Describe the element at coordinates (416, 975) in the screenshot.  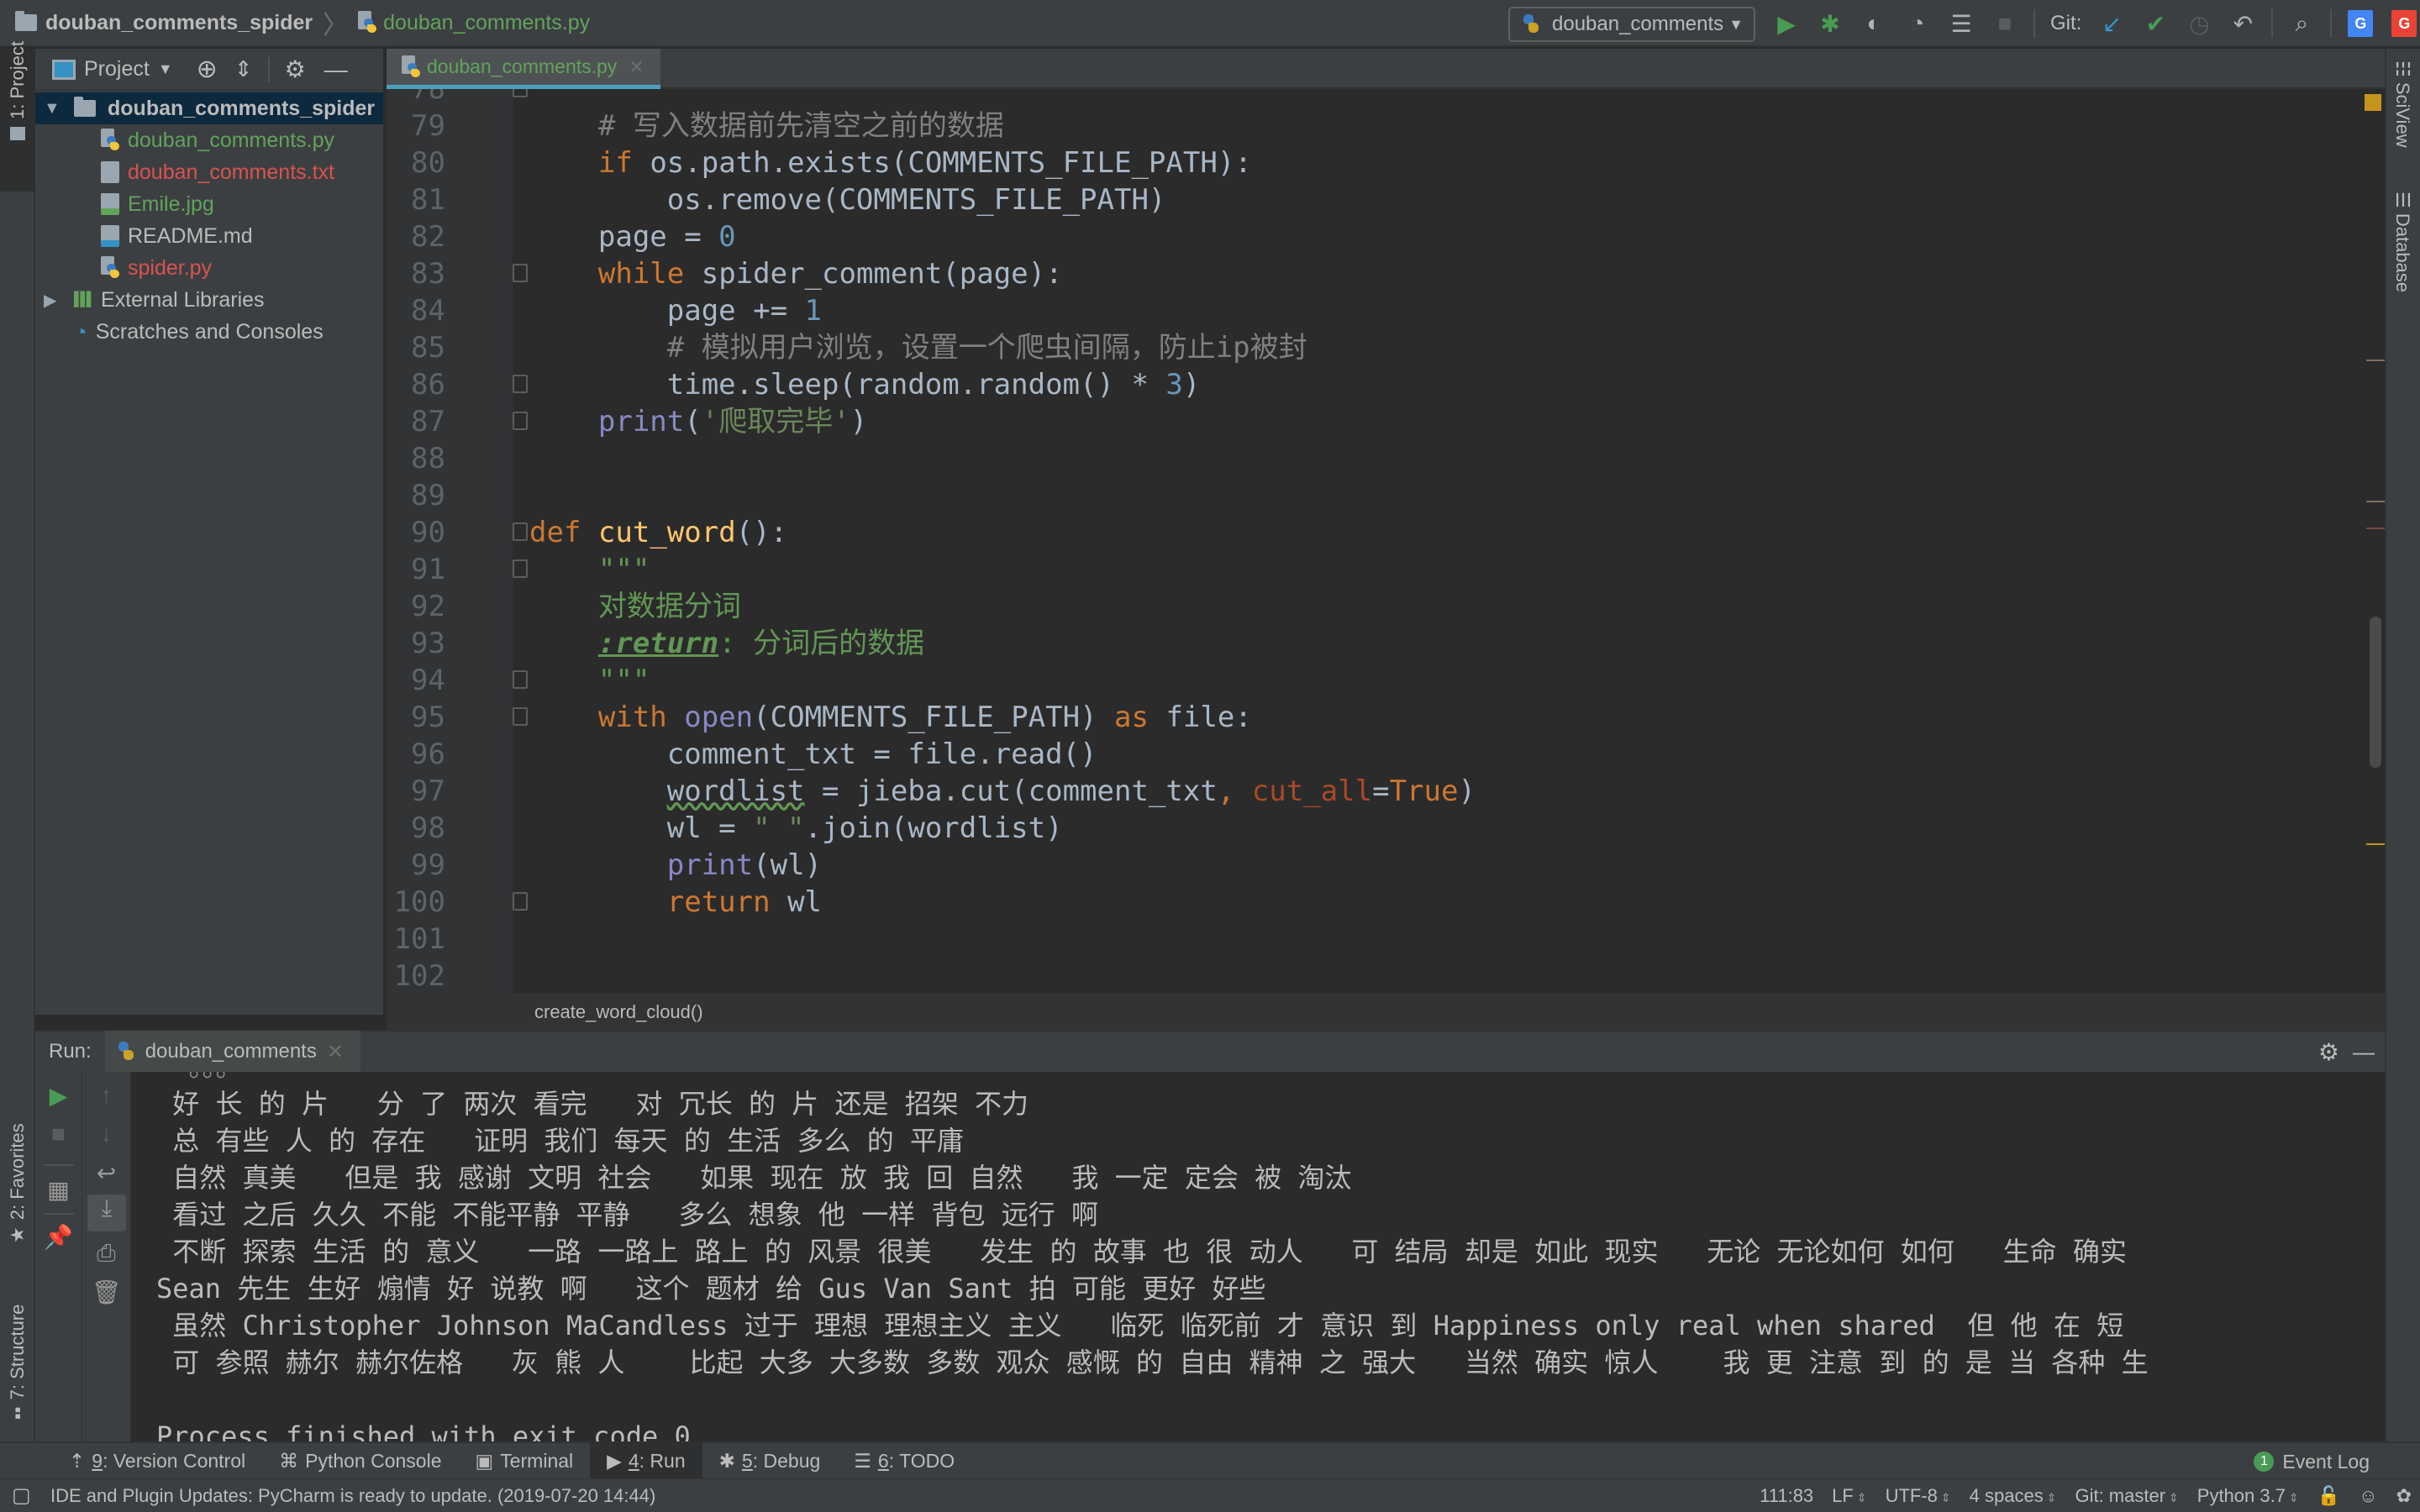
I see `line-number: 102` at that location.